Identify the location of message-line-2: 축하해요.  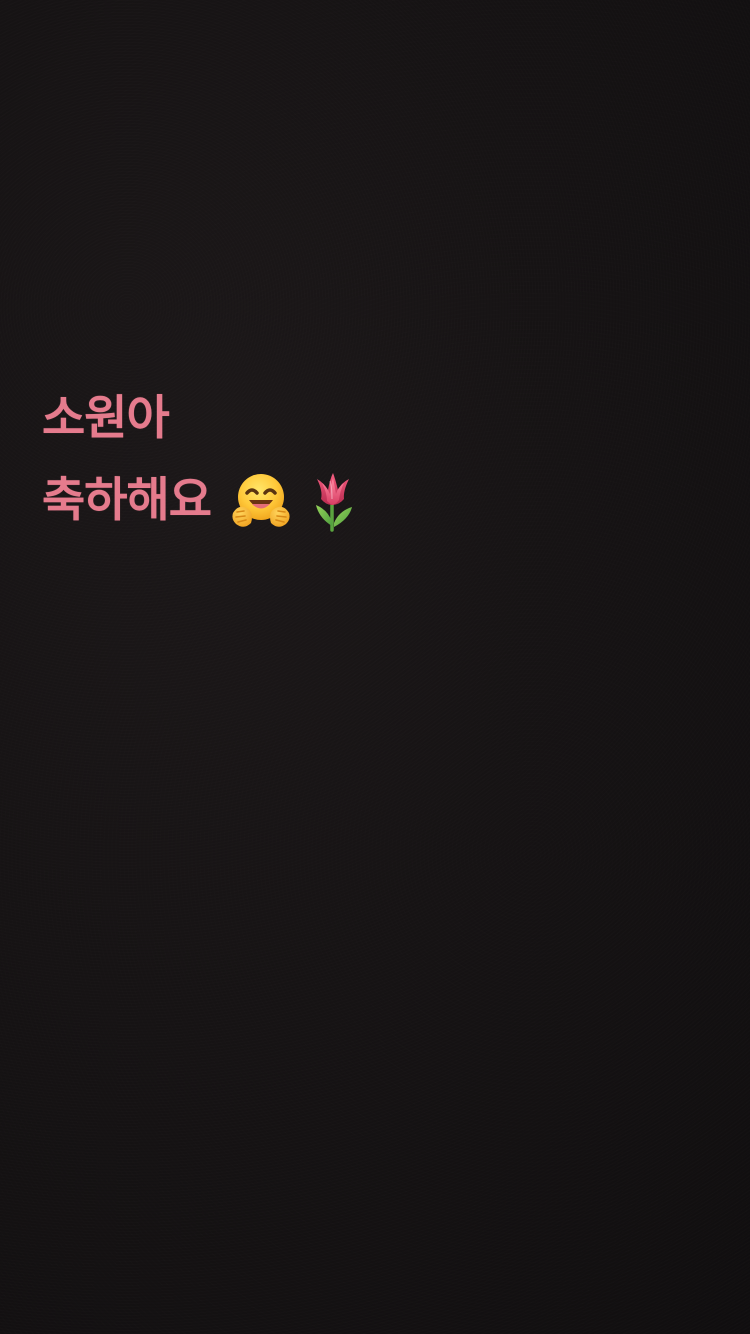
(203, 501).